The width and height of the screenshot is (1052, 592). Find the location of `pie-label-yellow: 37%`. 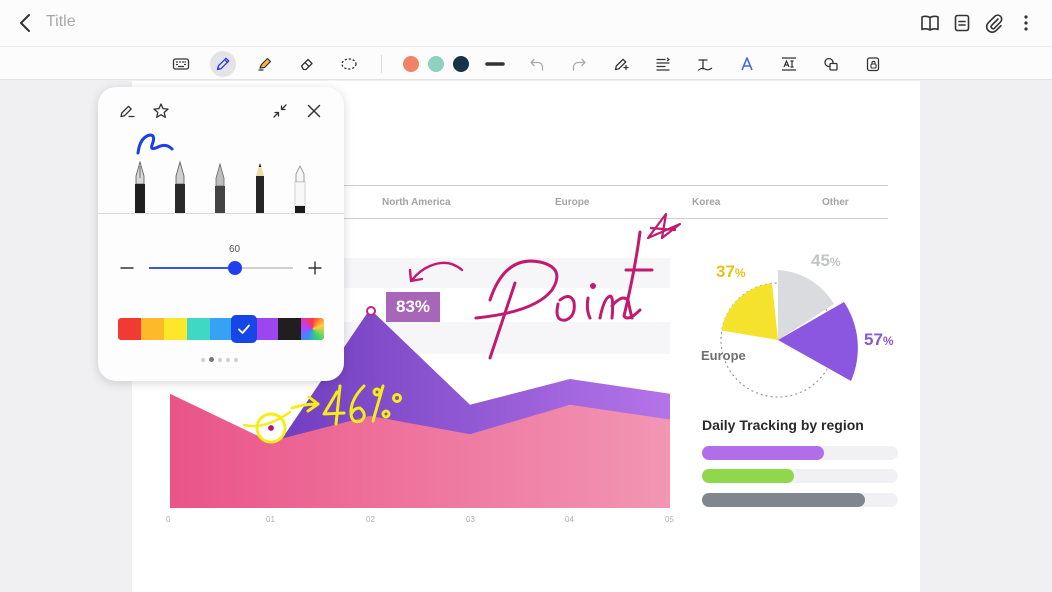

pie-label-yellow: 37% is located at coordinates (731, 271).